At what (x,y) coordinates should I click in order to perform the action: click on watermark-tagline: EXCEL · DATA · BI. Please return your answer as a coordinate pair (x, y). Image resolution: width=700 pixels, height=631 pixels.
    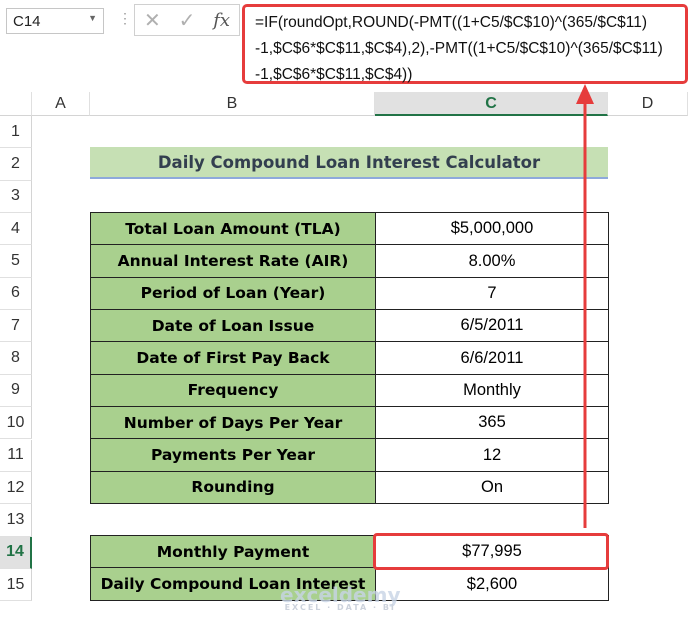
    Looking at the image, I should click on (340, 607).